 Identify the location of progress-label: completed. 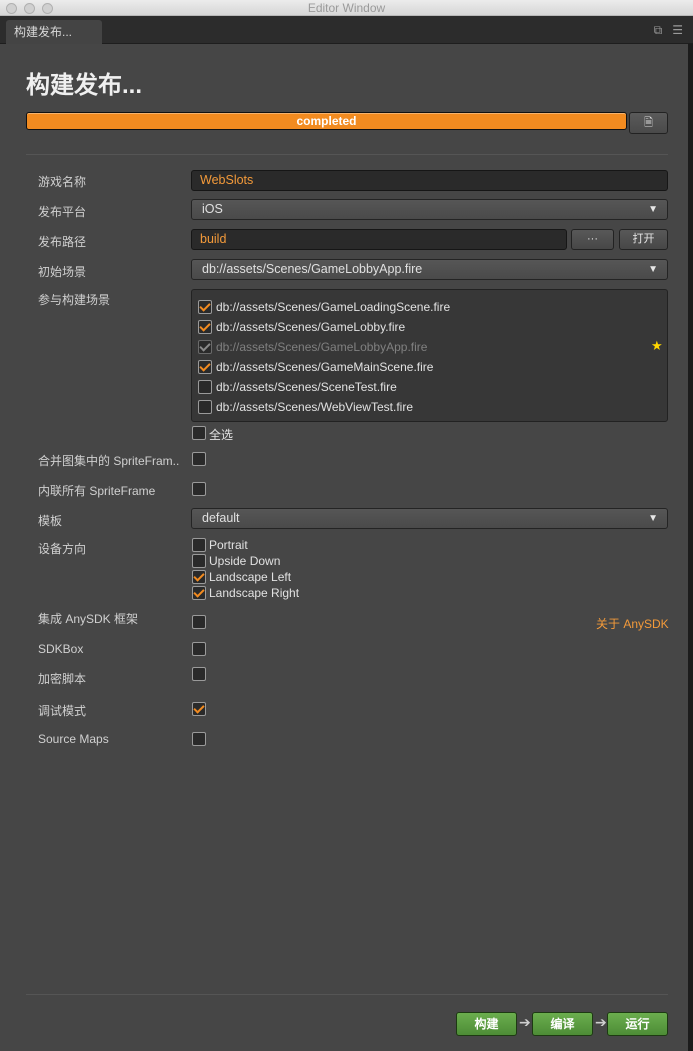
(326, 121).